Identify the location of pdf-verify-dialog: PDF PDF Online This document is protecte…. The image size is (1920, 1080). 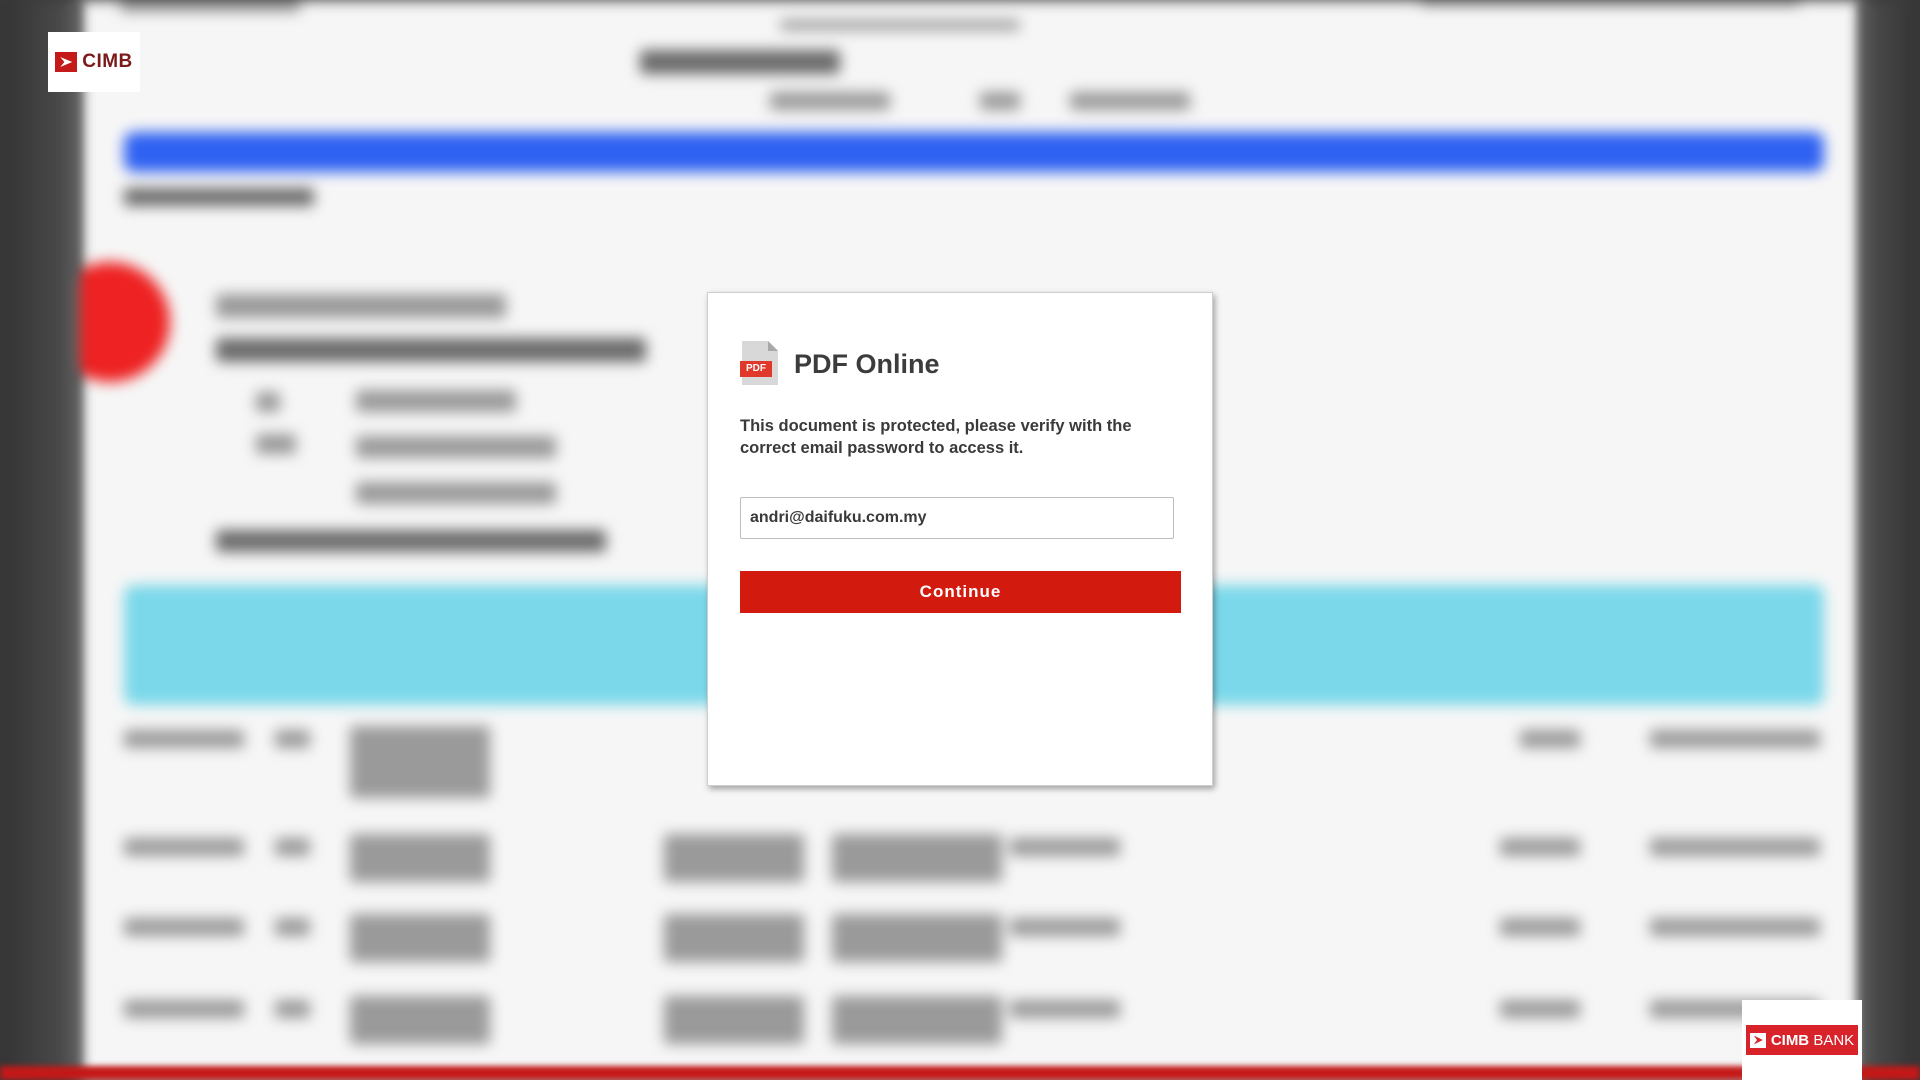
(960, 539).